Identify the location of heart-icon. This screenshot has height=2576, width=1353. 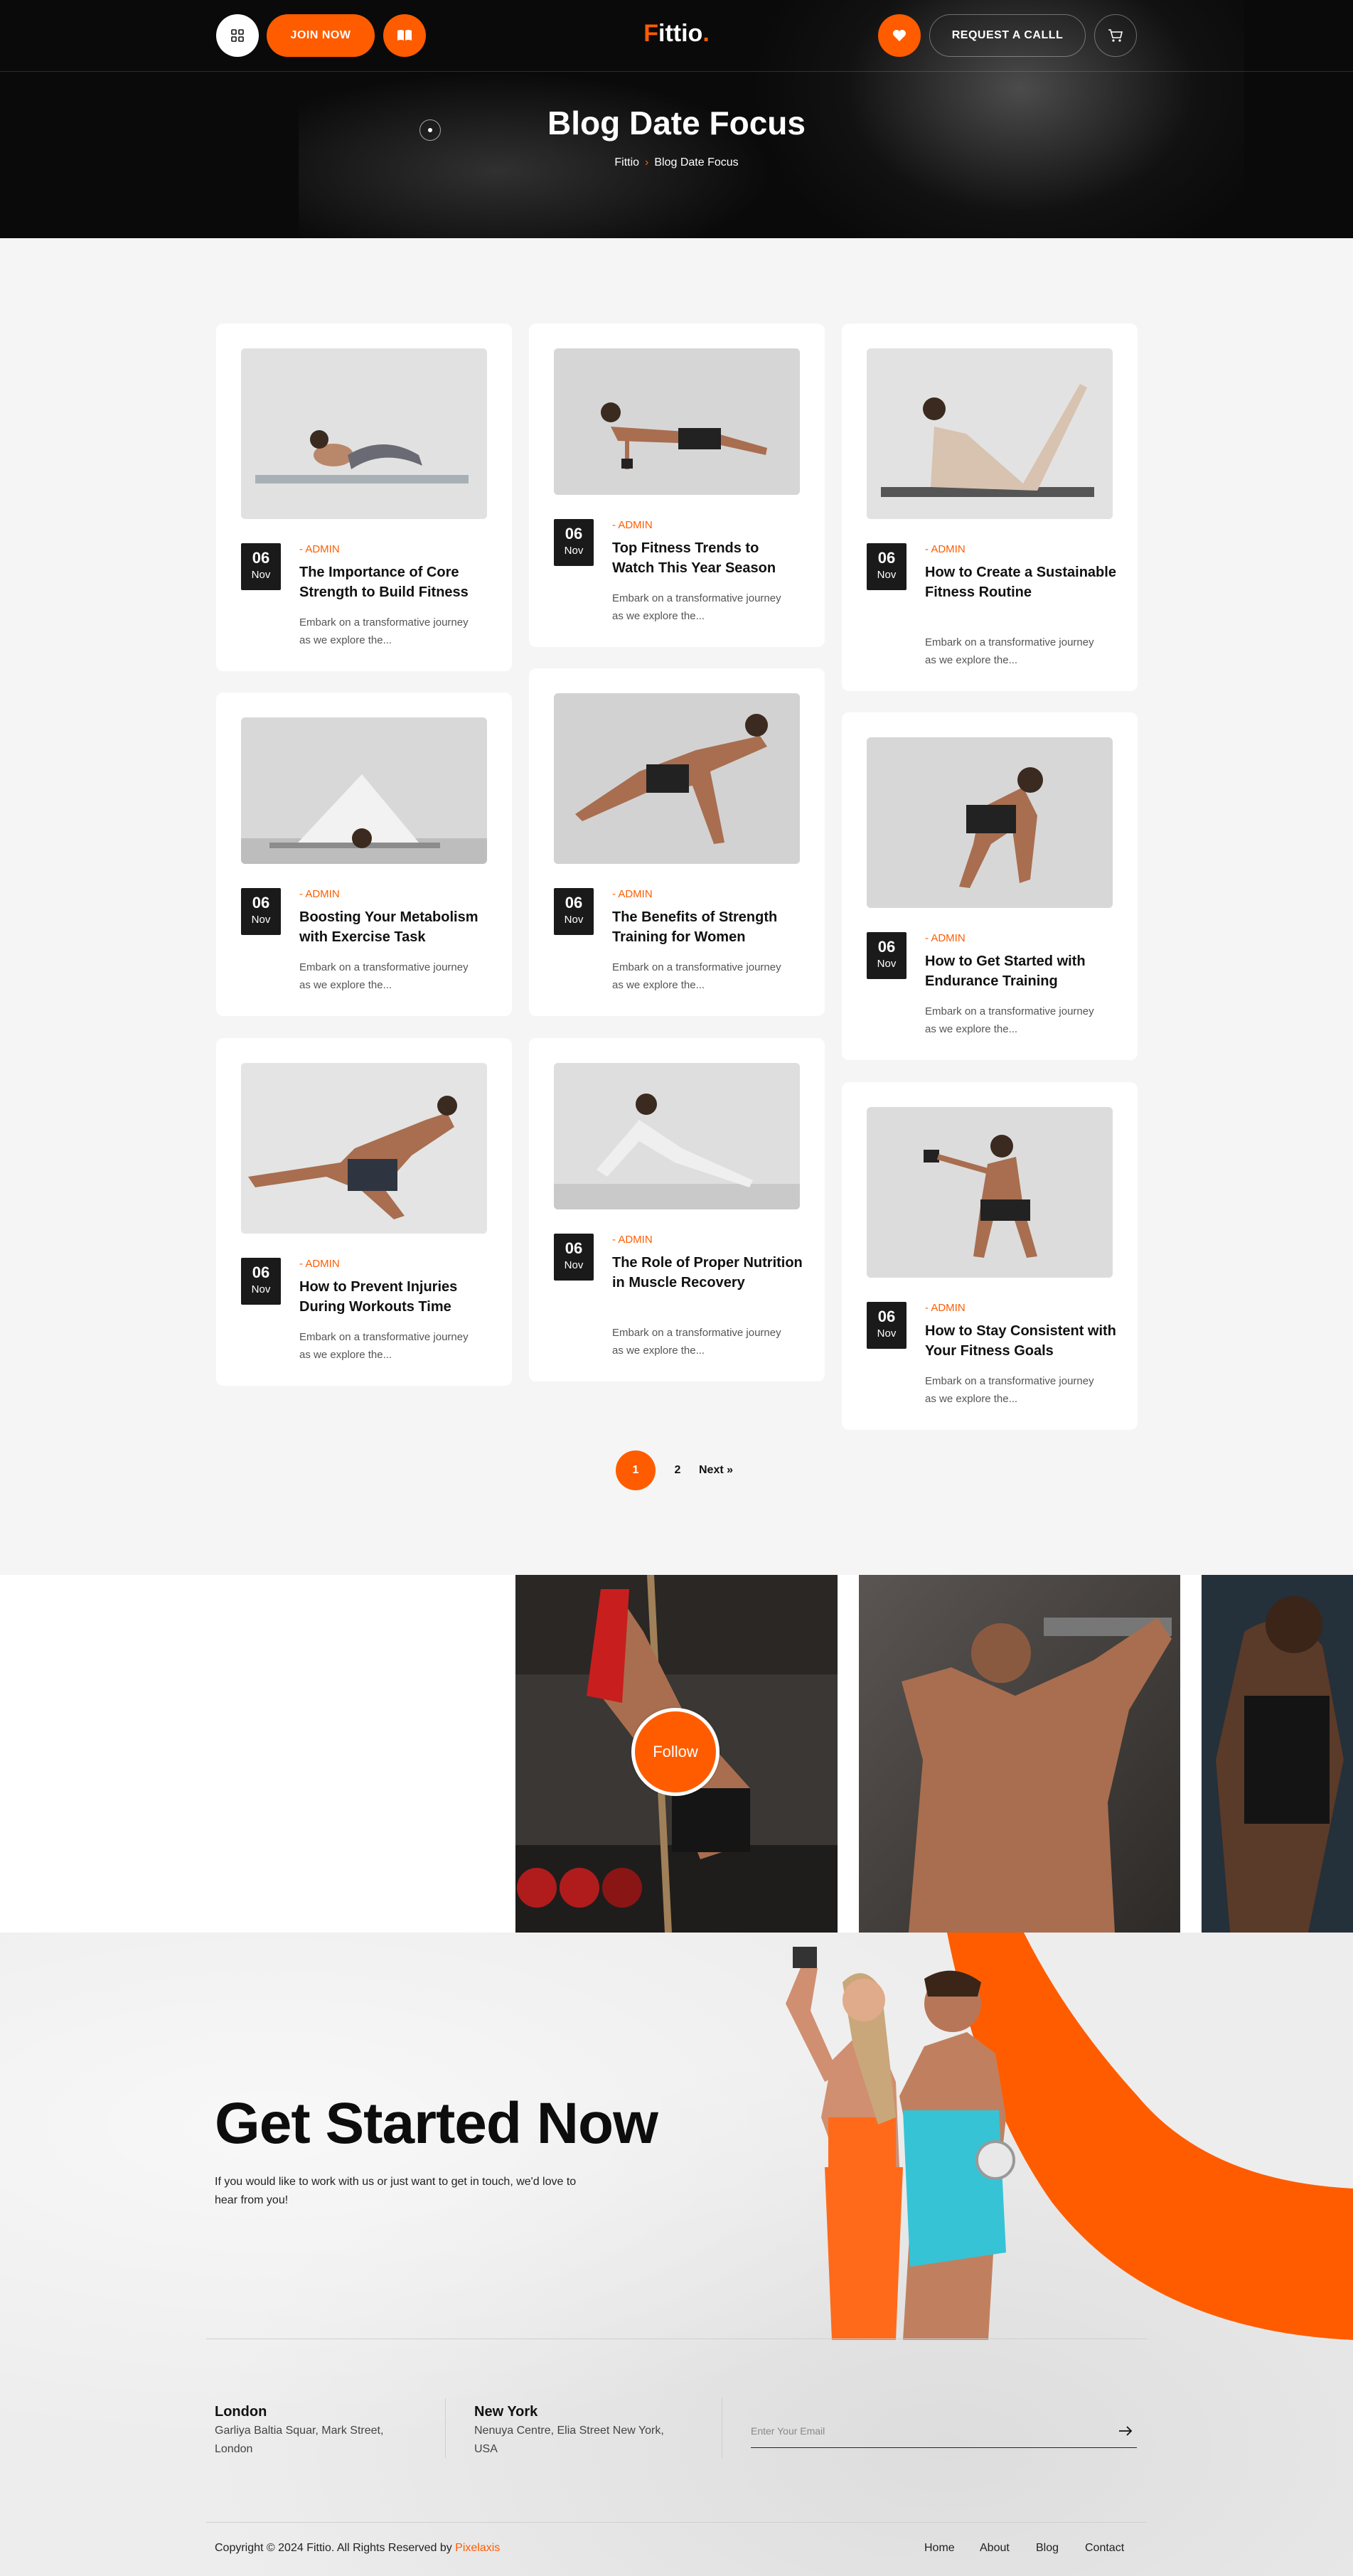
(900, 35).